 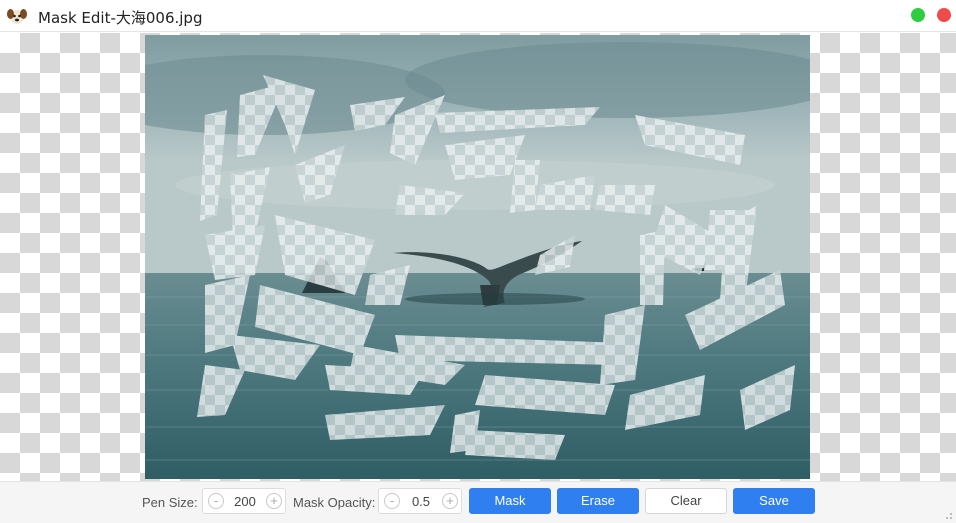 What do you see at coordinates (216, 501) in the screenshot?
I see `pen-size-decrement-button: -` at bounding box center [216, 501].